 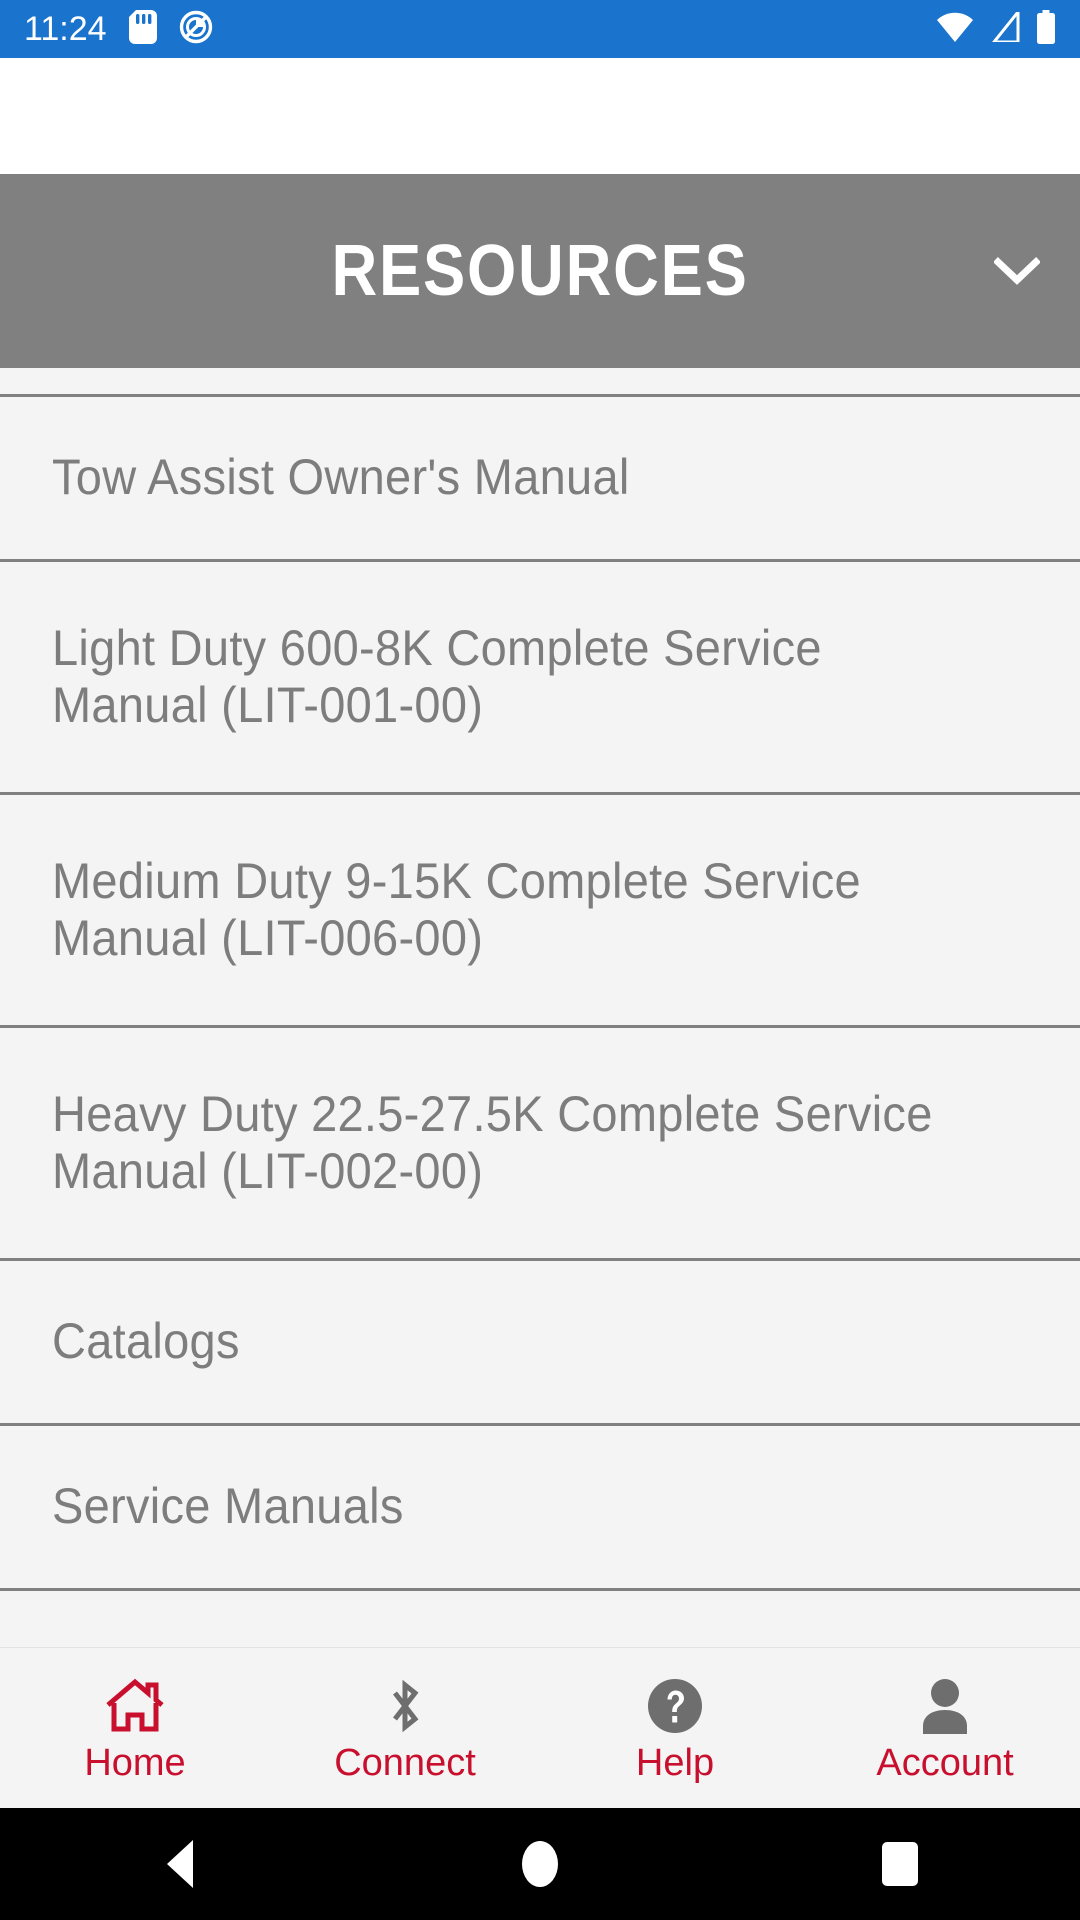 I want to click on sd-card-icon, so click(x=142, y=29).